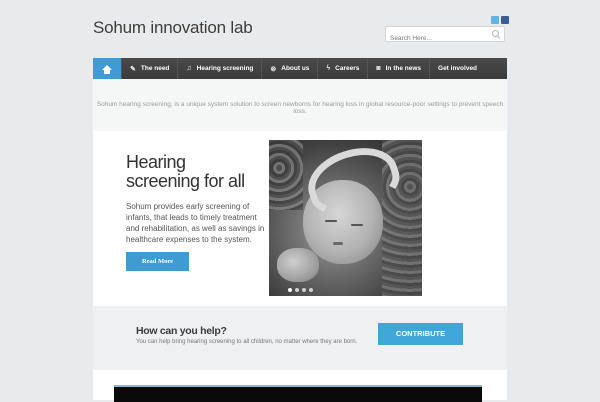 The image size is (600, 402). I want to click on x-circle-icon: ⊗, so click(273, 69).